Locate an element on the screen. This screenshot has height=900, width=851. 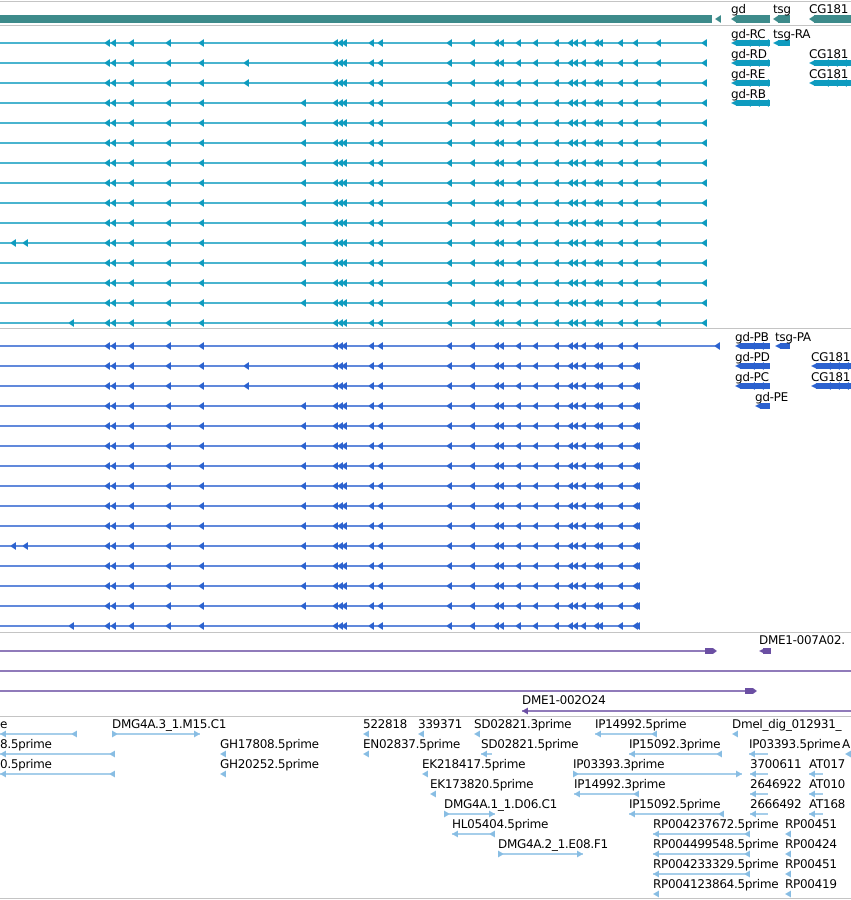
feature-label: gd-PD is located at coordinates (752, 357).